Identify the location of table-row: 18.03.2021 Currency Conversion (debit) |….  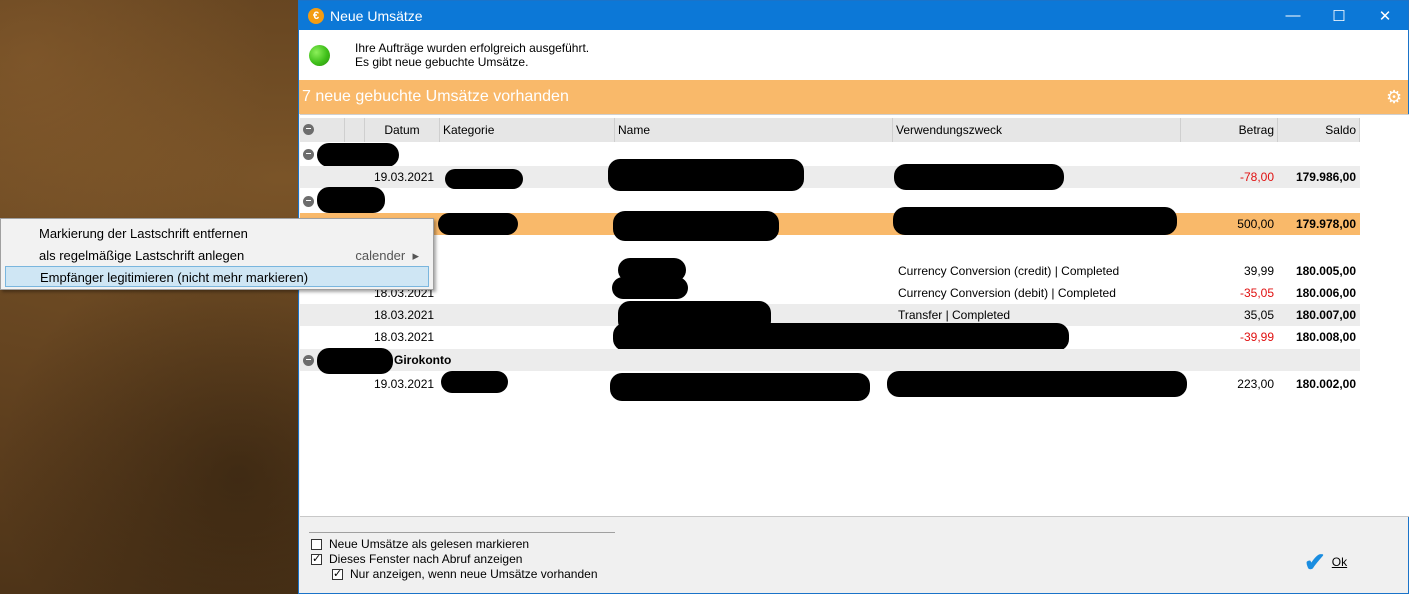
(830, 293).